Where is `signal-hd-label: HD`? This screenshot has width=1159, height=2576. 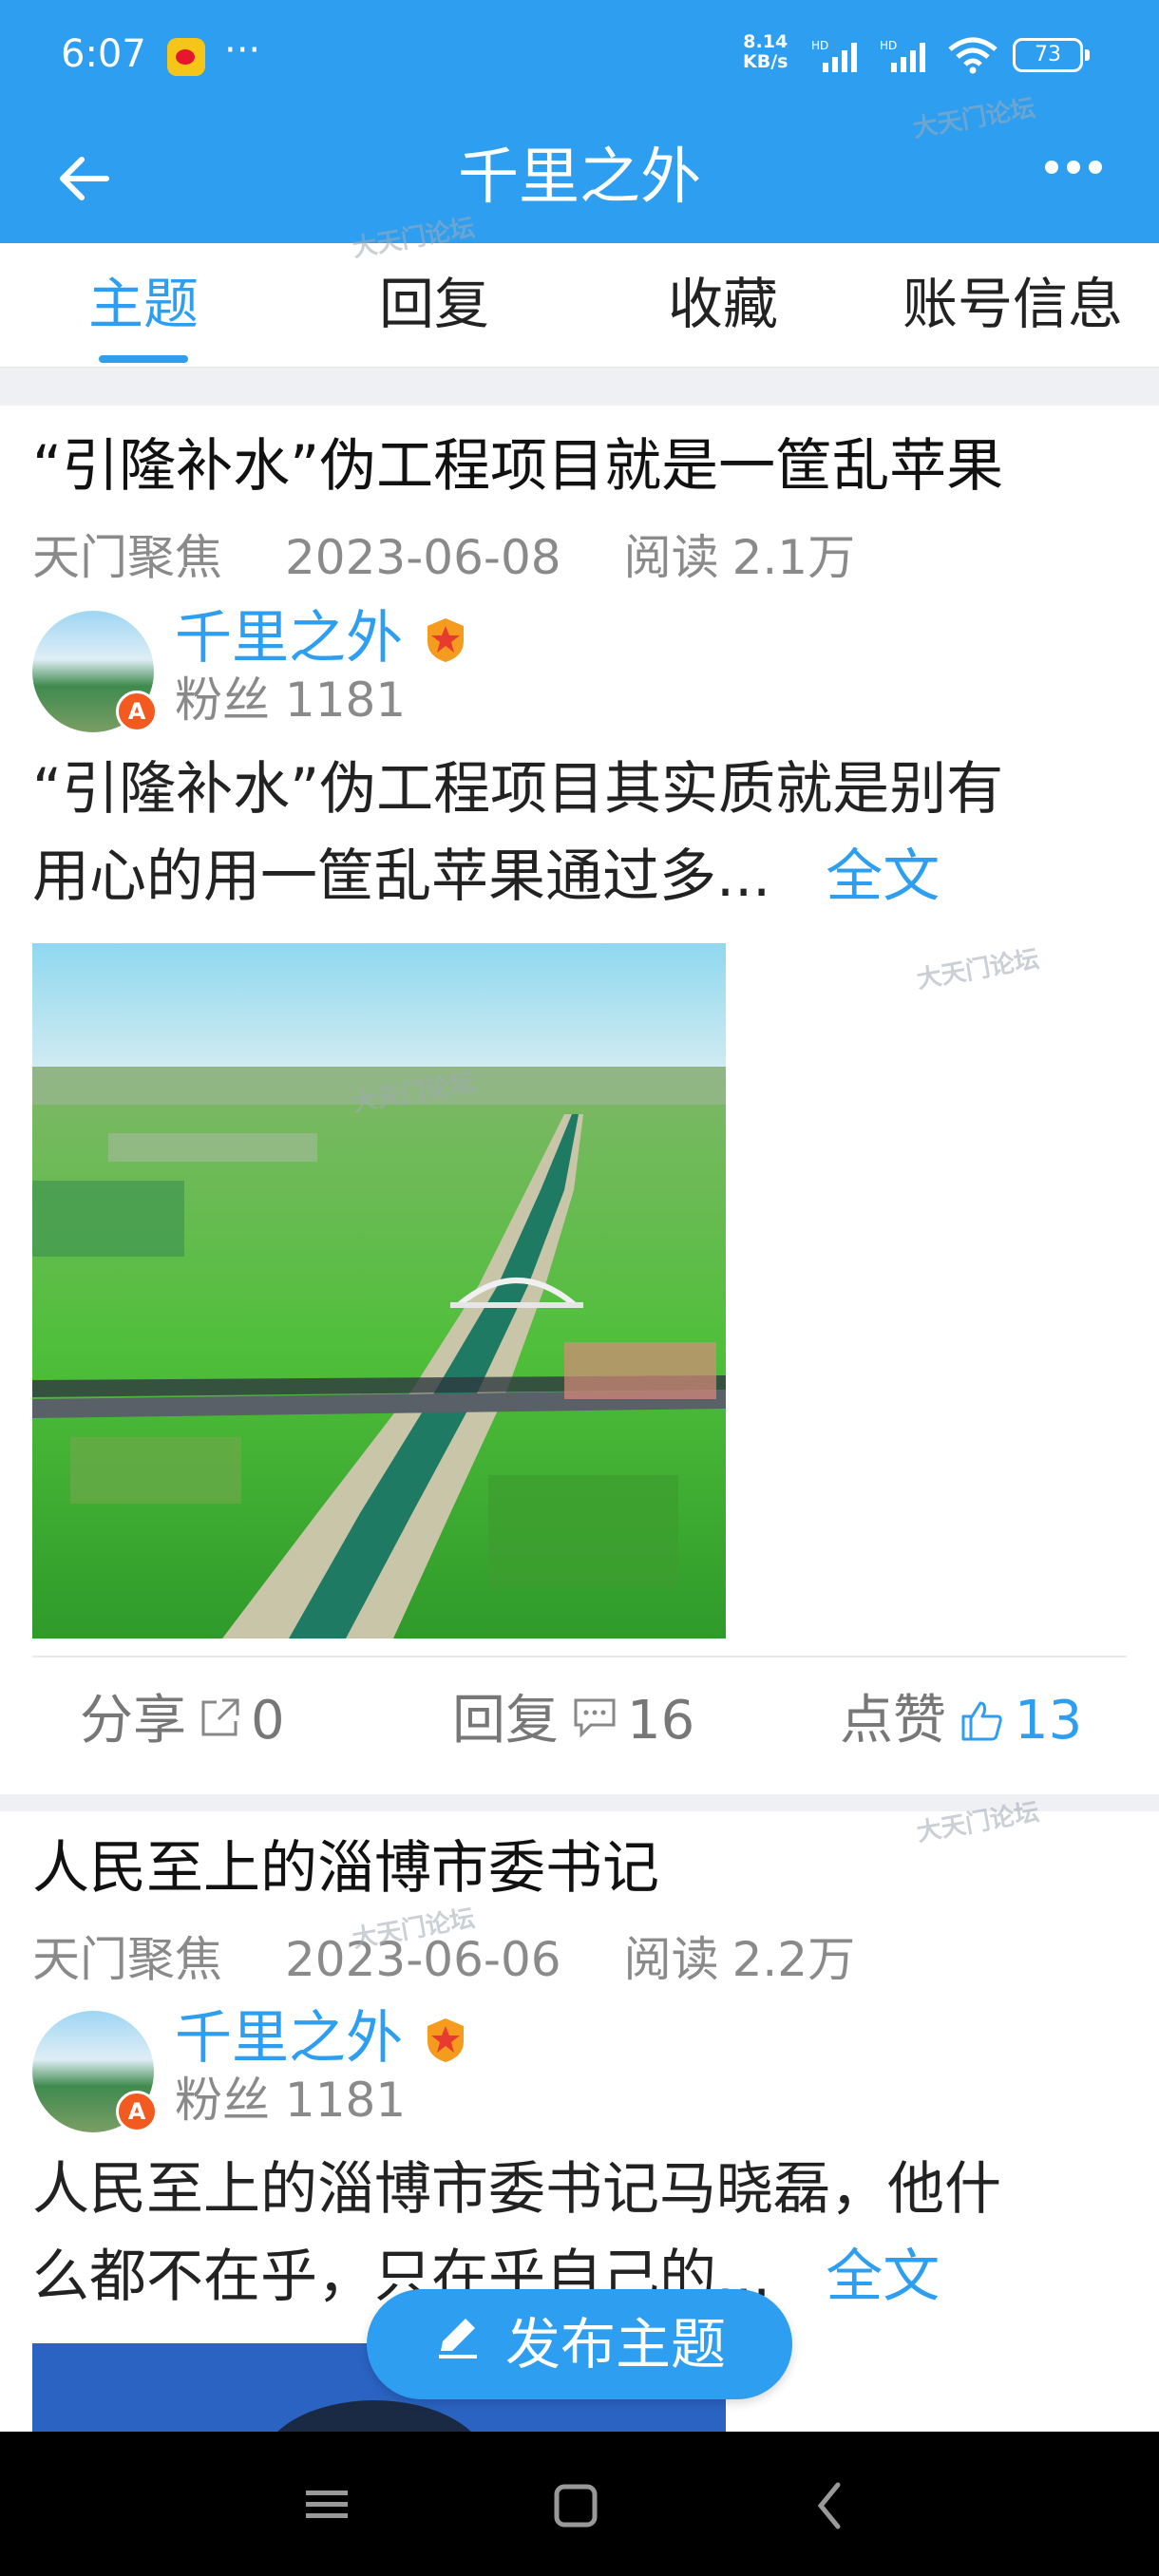 signal-hd-label: HD is located at coordinates (819, 45).